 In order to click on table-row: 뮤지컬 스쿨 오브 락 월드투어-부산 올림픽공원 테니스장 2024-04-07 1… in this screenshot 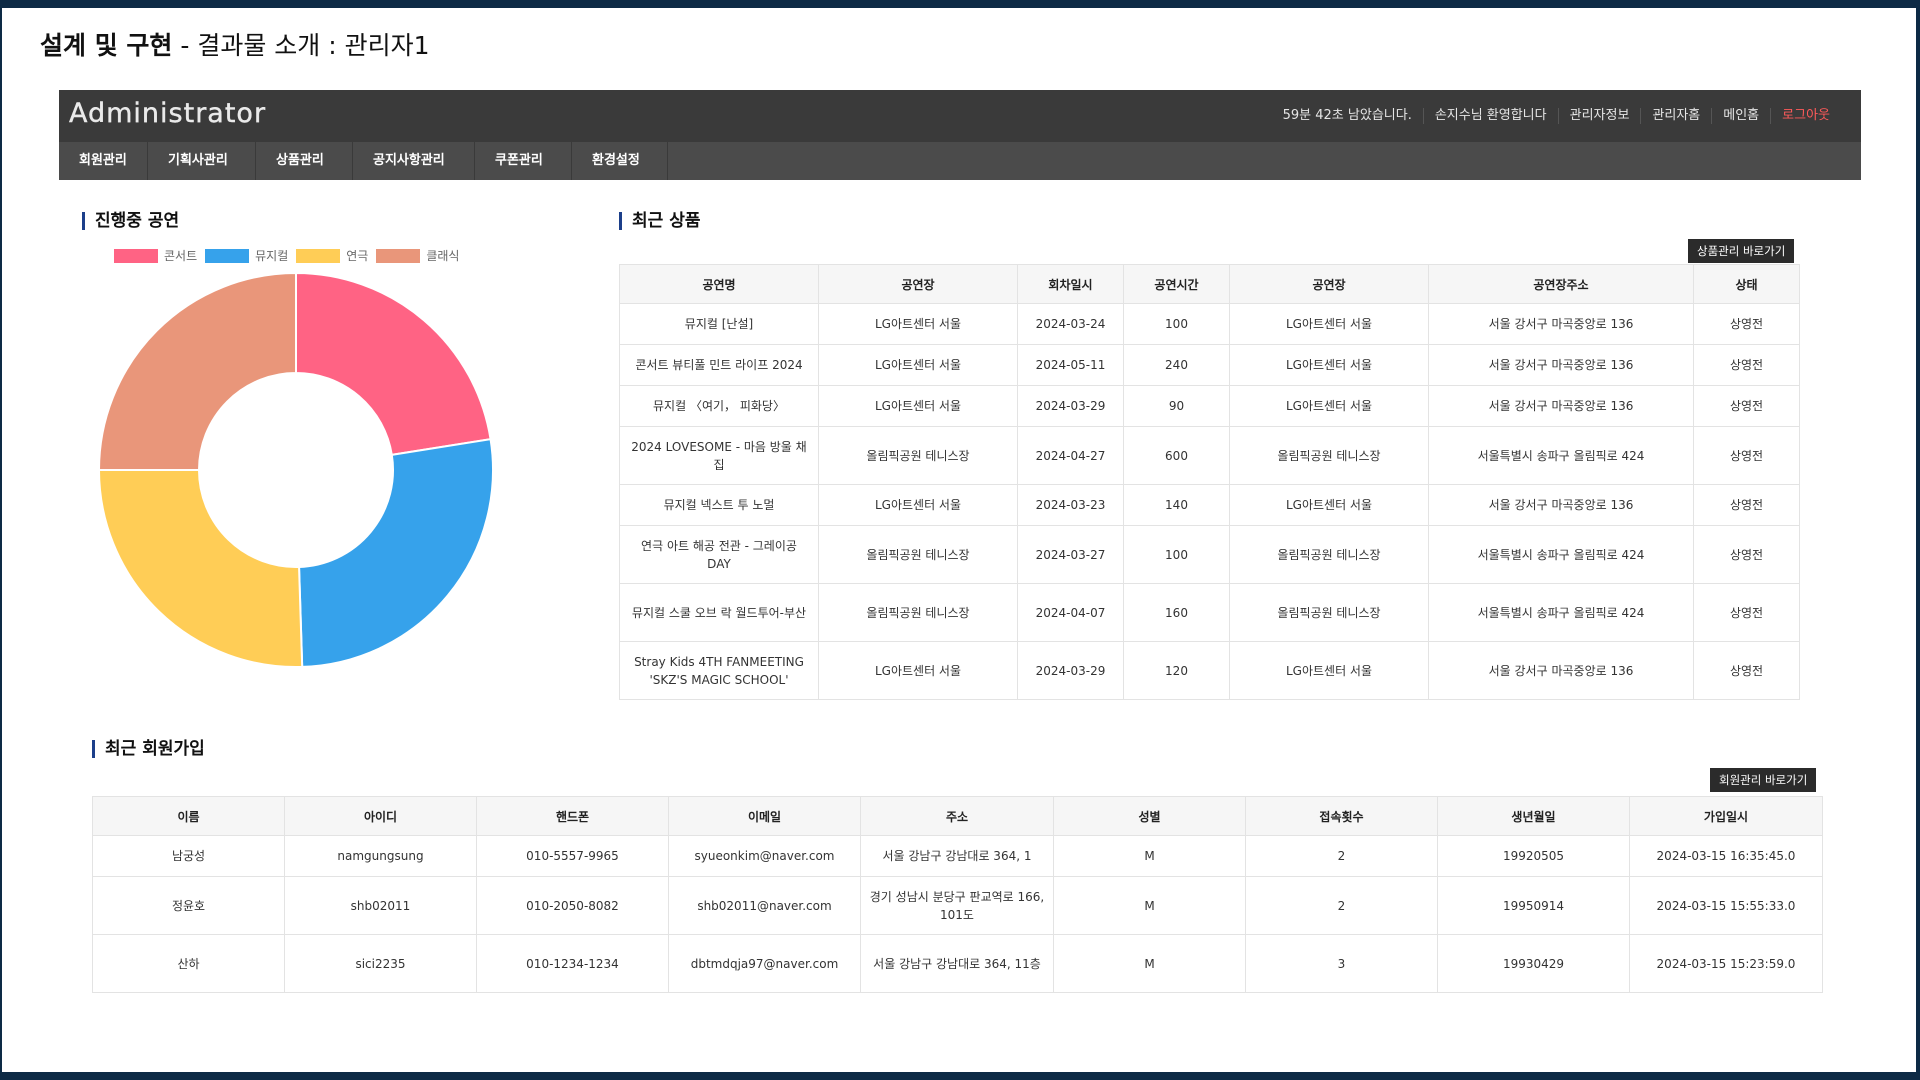, I will do `click(1209, 612)`.